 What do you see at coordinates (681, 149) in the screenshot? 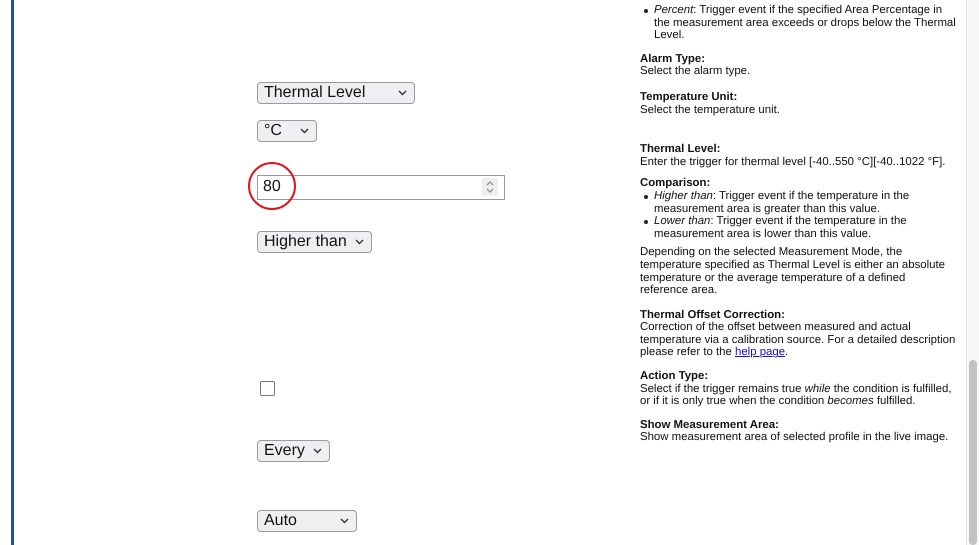
I see `section-heading: Thermal Level:` at bounding box center [681, 149].